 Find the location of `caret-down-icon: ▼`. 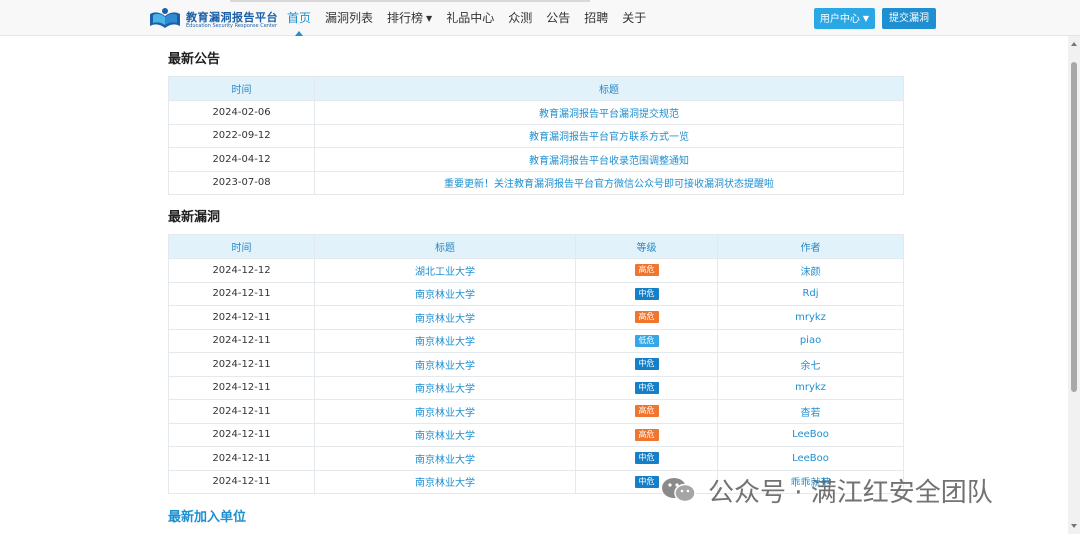

caret-down-icon: ▼ is located at coordinates (866, 18).